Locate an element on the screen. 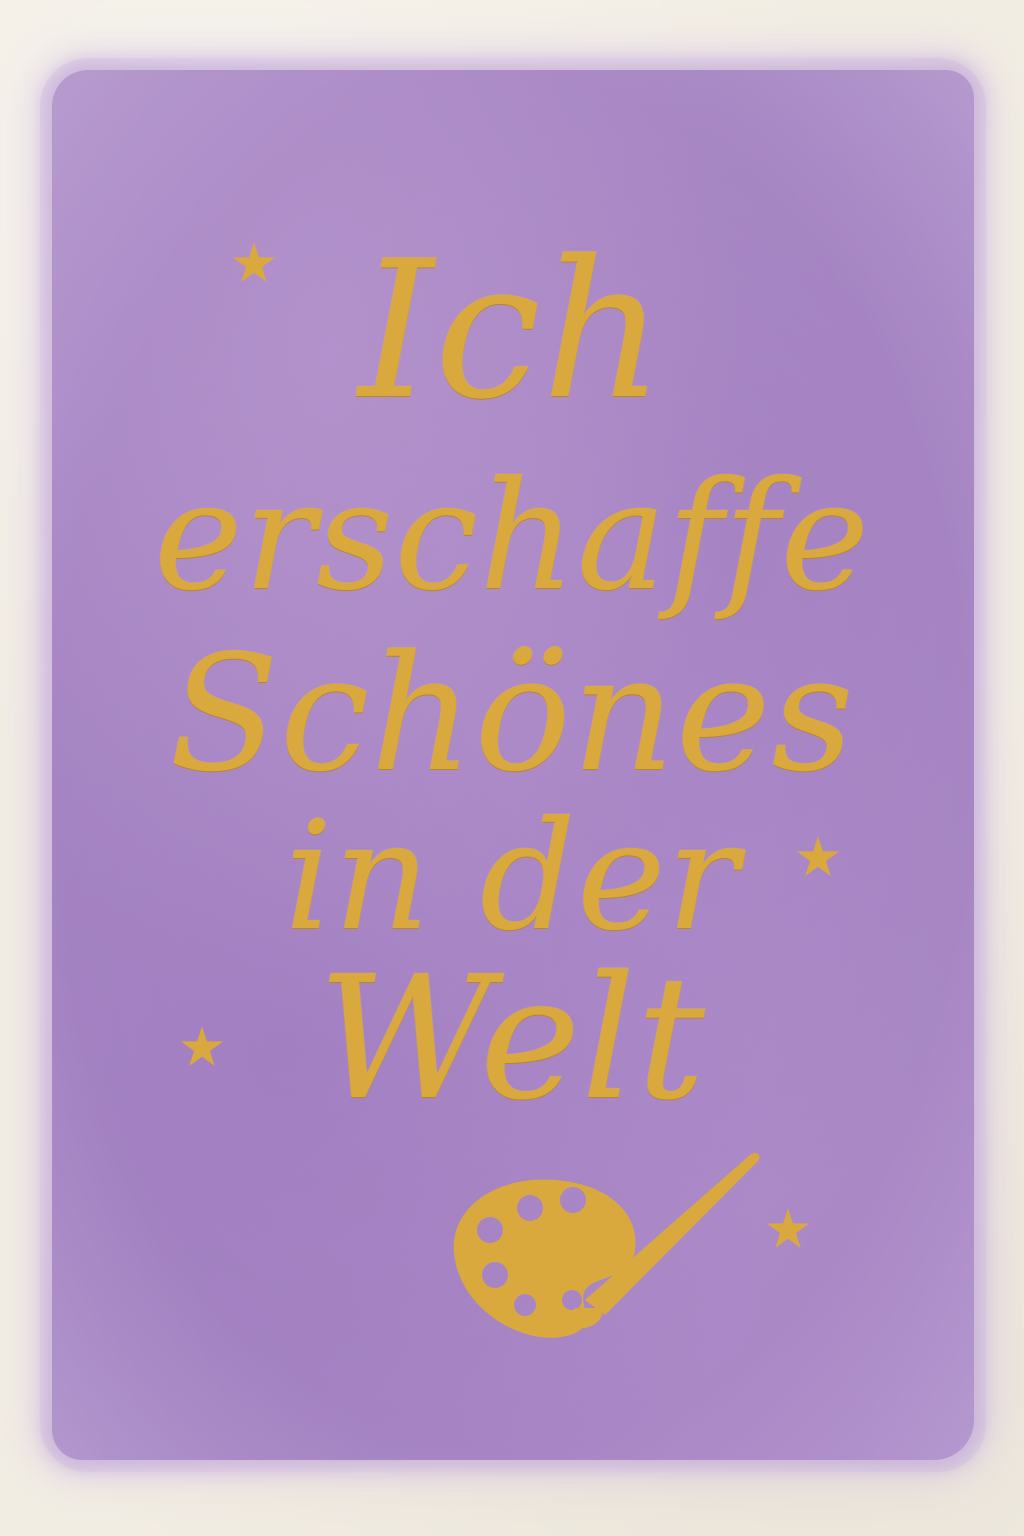 The width and height of the screenshot is (1024, 1536). quote-line-2: erschaffe is located at coordinates (512, 537).